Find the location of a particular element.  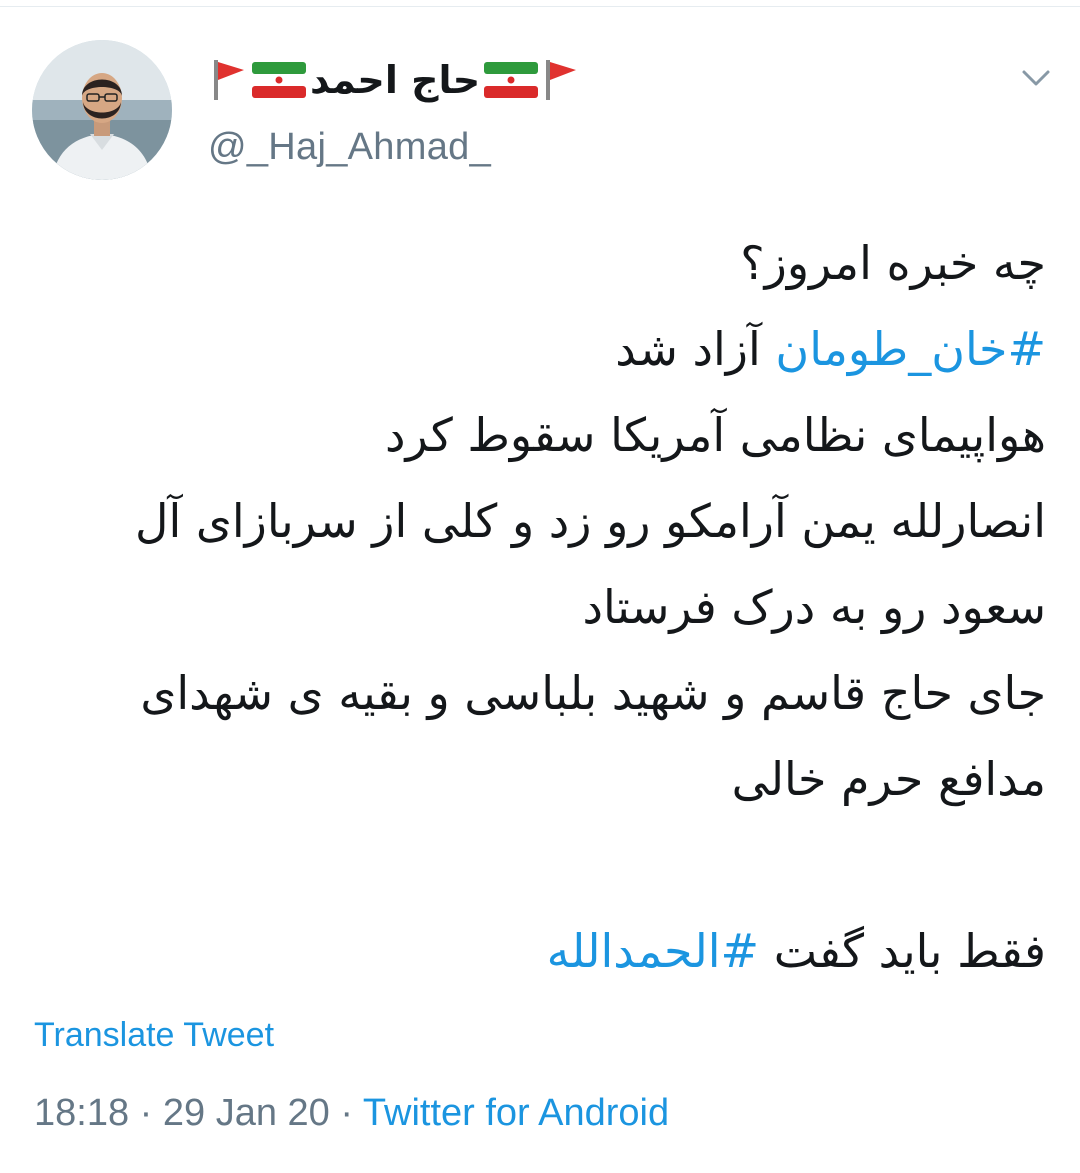

user-handle: @_Haj_Ahmad_ is located at coordinates (349, 147).